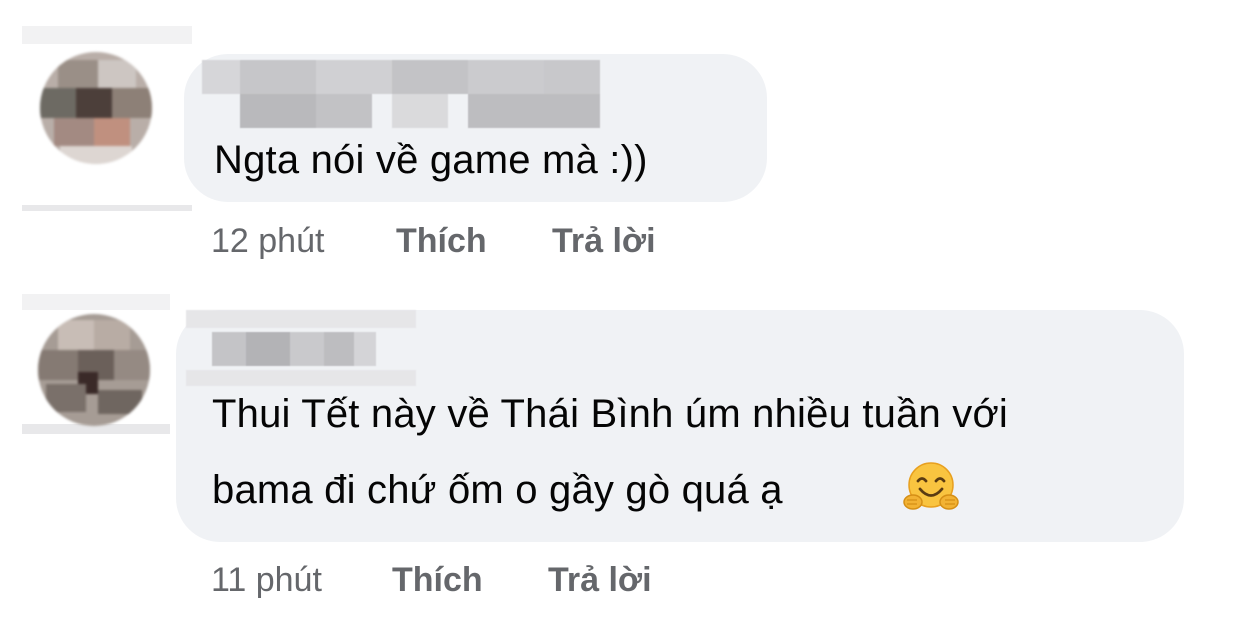 Image resolution: width=1242 pixels, height=623 pixels. Describe the element at coordinates (931, 486) in the screenshot. I see `hugging-face-emoji-icon` at that location.